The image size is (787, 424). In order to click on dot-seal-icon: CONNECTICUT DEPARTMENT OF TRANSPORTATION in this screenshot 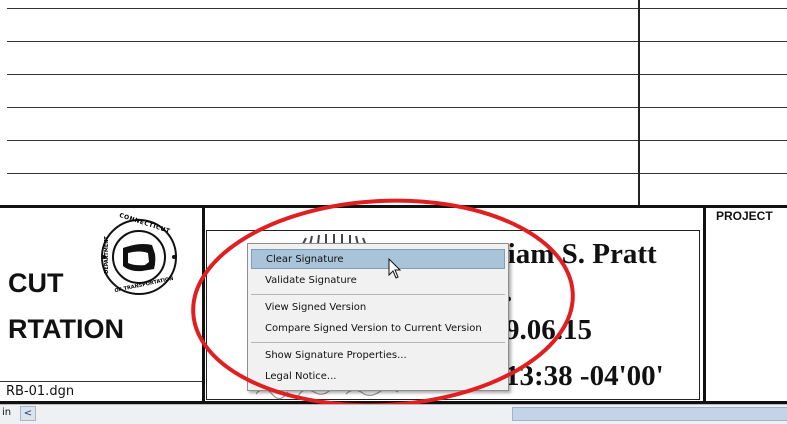, I will do `click(139, 254)`.